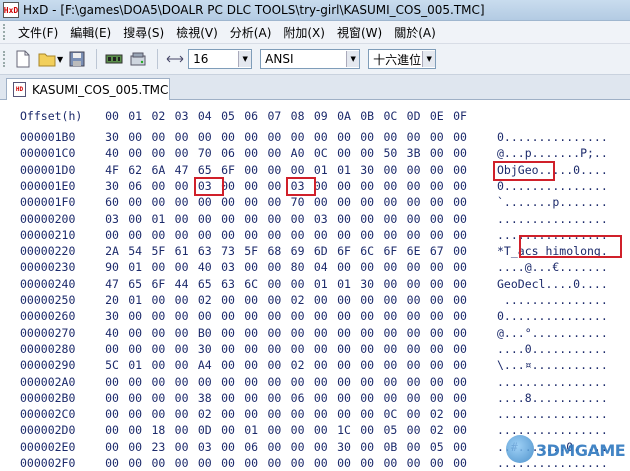  I want to click on menu-view: 檢視(V), so click(197, 32).